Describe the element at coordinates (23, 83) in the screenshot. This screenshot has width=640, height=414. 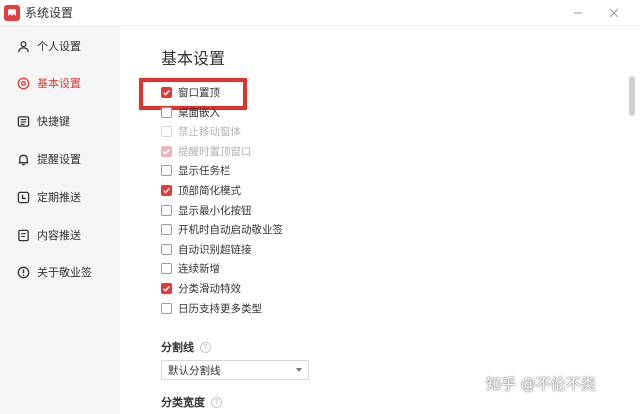
I see `settings-icon` at that location.